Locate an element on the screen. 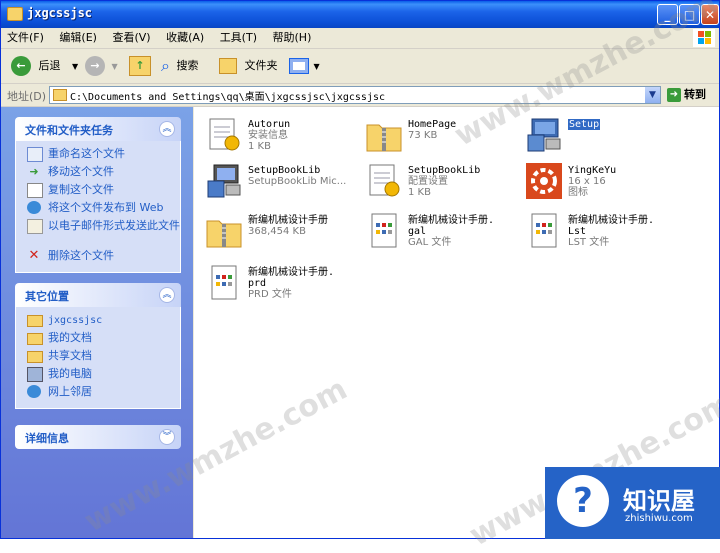  back-label: 后退 is located at coordinates (49, 65).